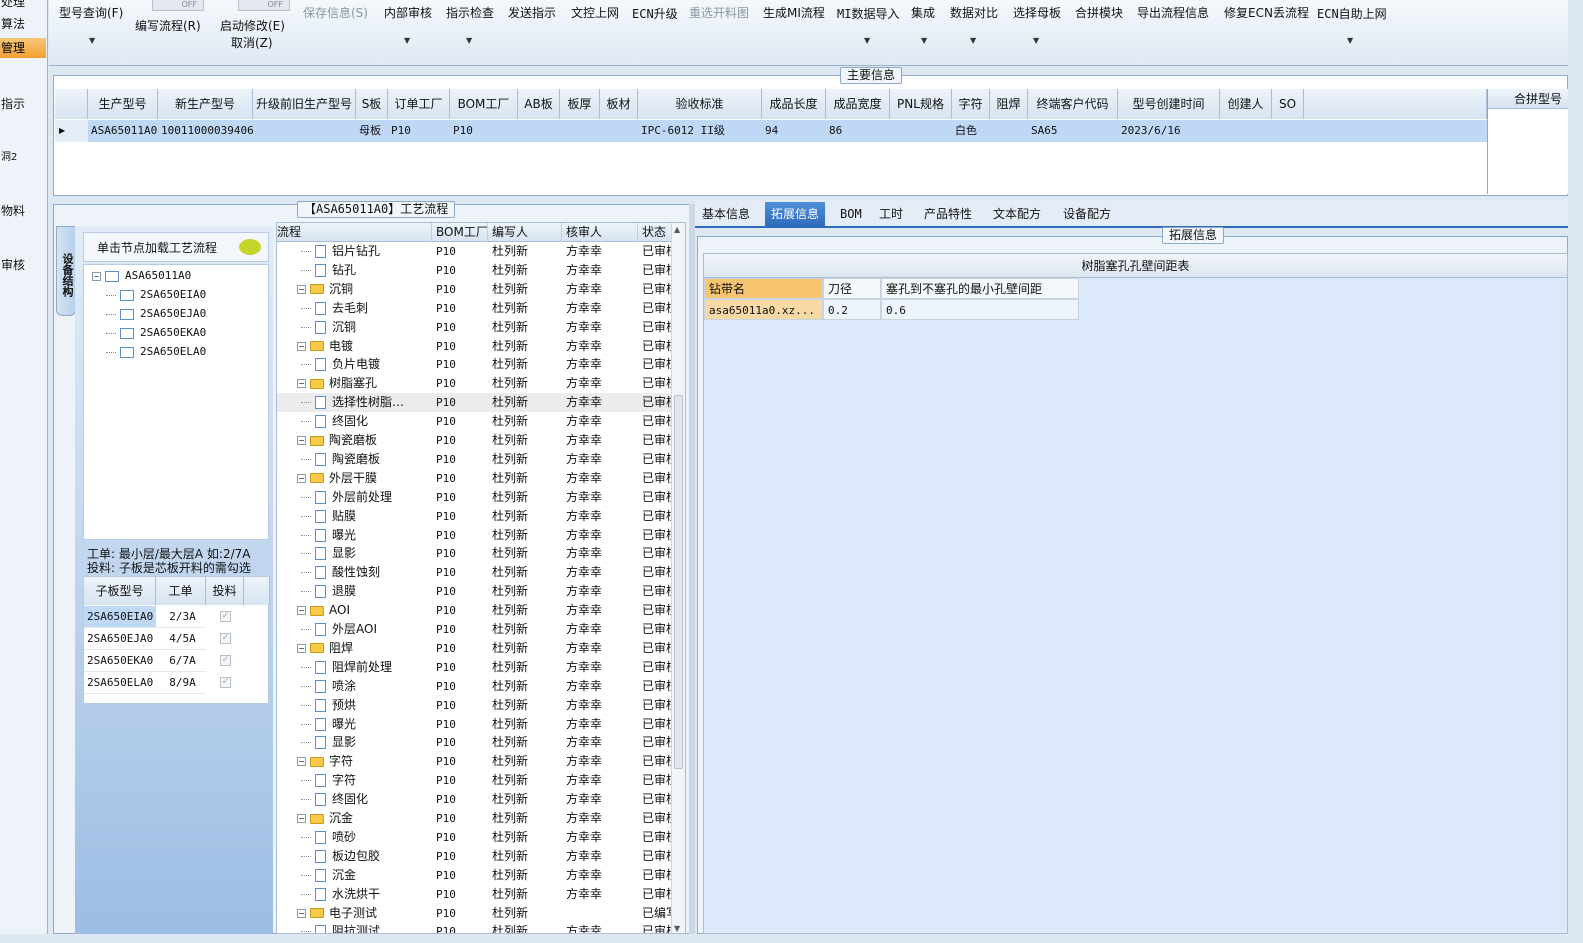 This screenshot has width=1583, height=943. What do you see at coordinates (1266, 12) in the screenshot?
I see `repair-ecn-button: 修复ECN丢流程` at bounding box center [1266, 12].